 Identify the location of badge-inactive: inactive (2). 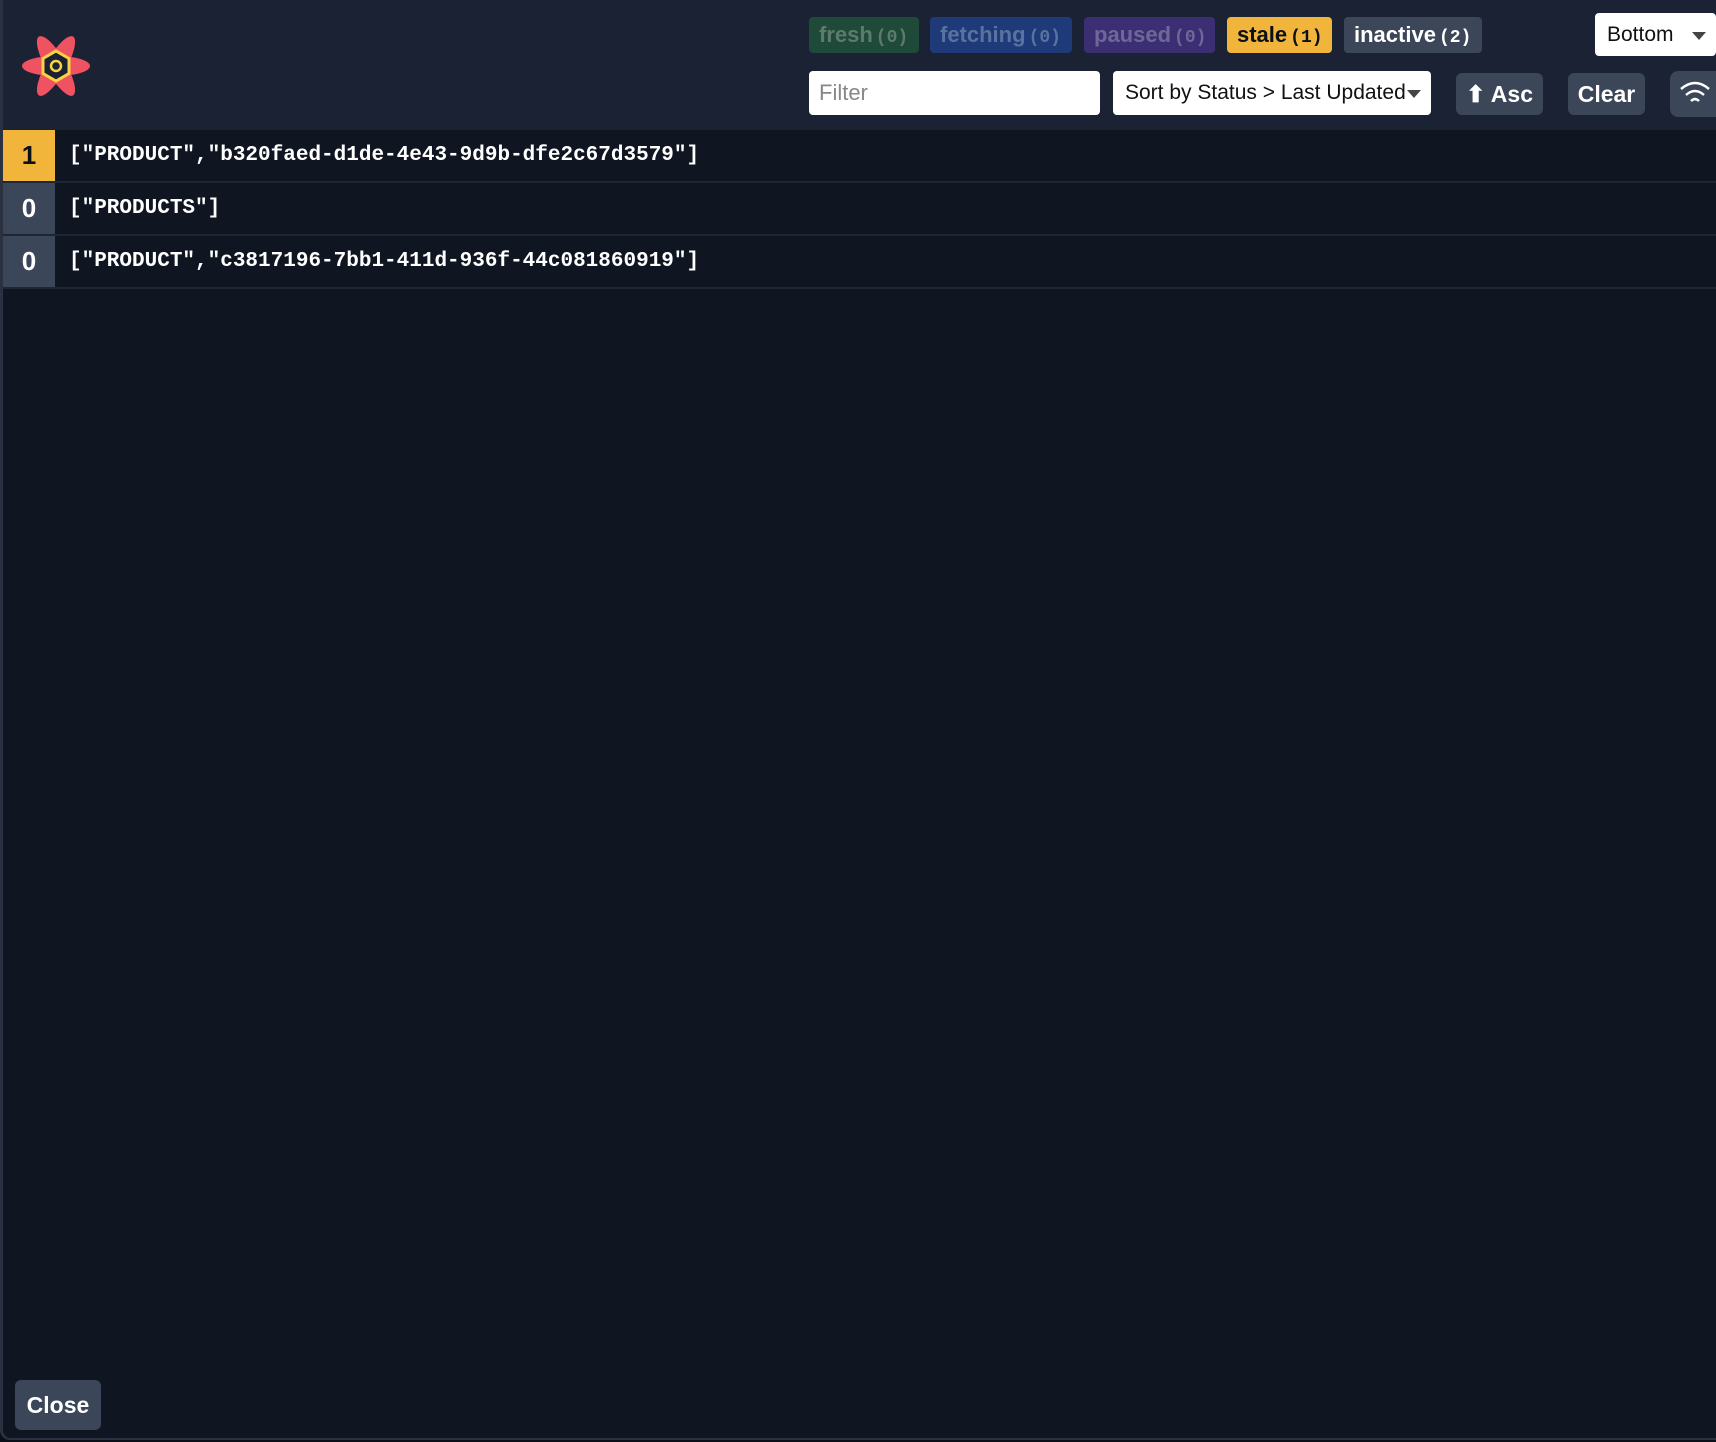
(1413, 35).